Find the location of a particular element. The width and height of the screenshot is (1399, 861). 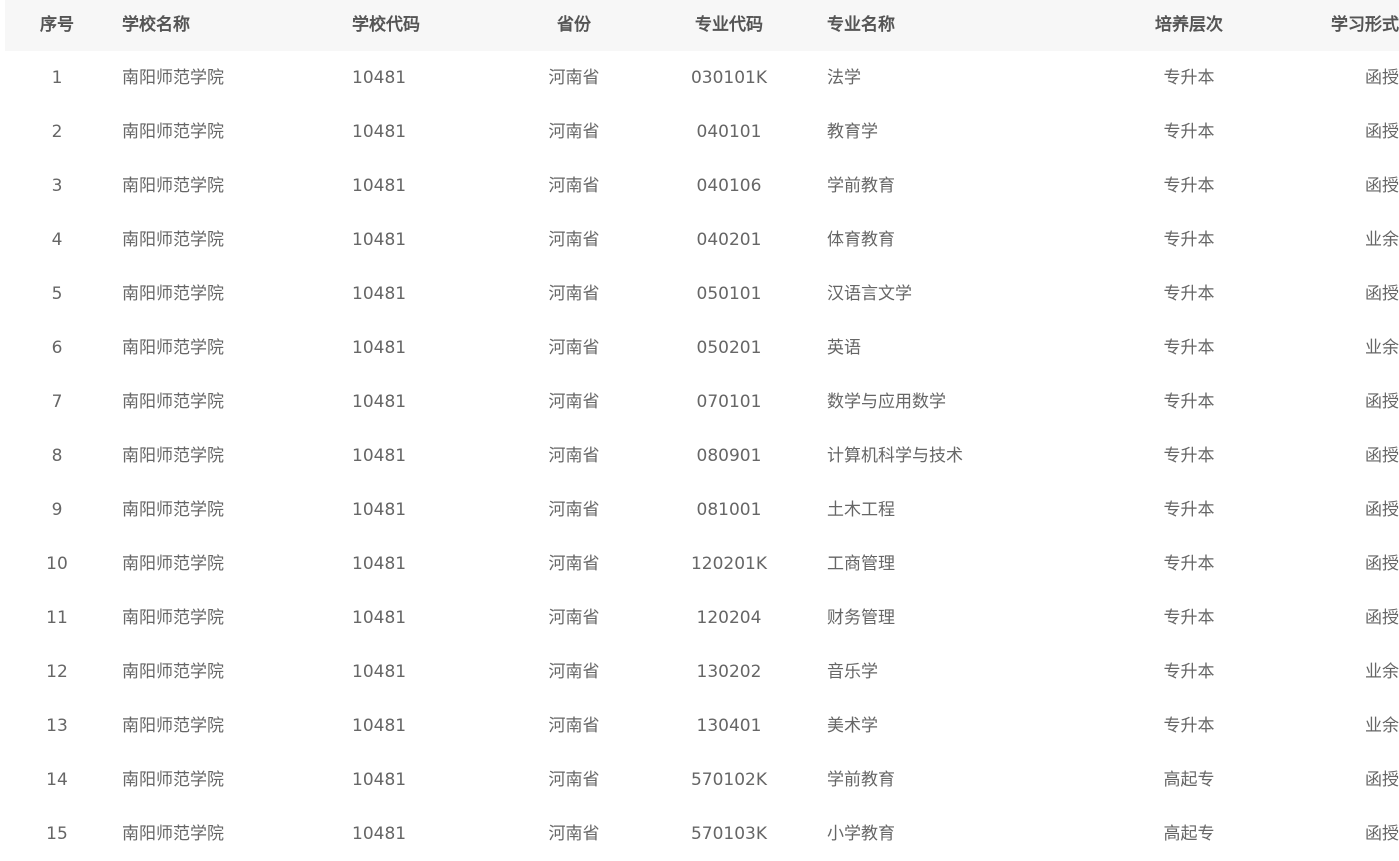

cell-major-code: 130202 is located at coordinates (729, 672).